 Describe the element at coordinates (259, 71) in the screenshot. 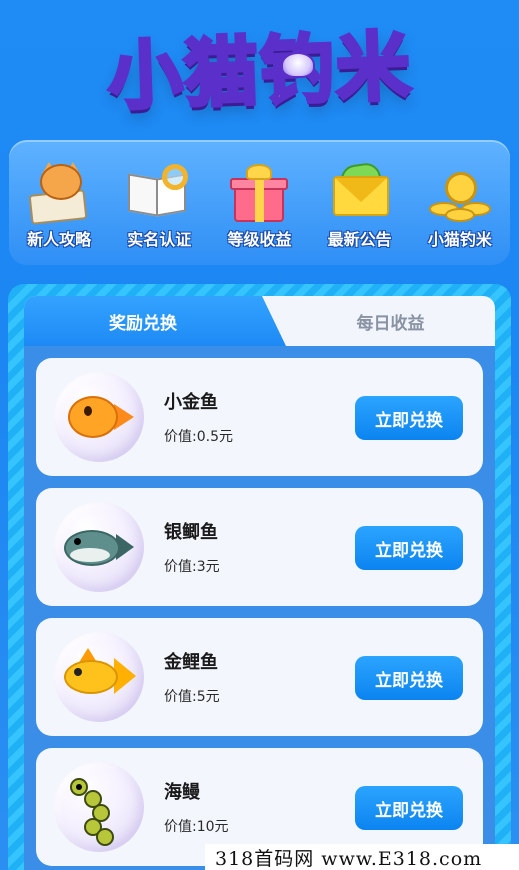

I see `app-title: 小猫钓米` at that location.